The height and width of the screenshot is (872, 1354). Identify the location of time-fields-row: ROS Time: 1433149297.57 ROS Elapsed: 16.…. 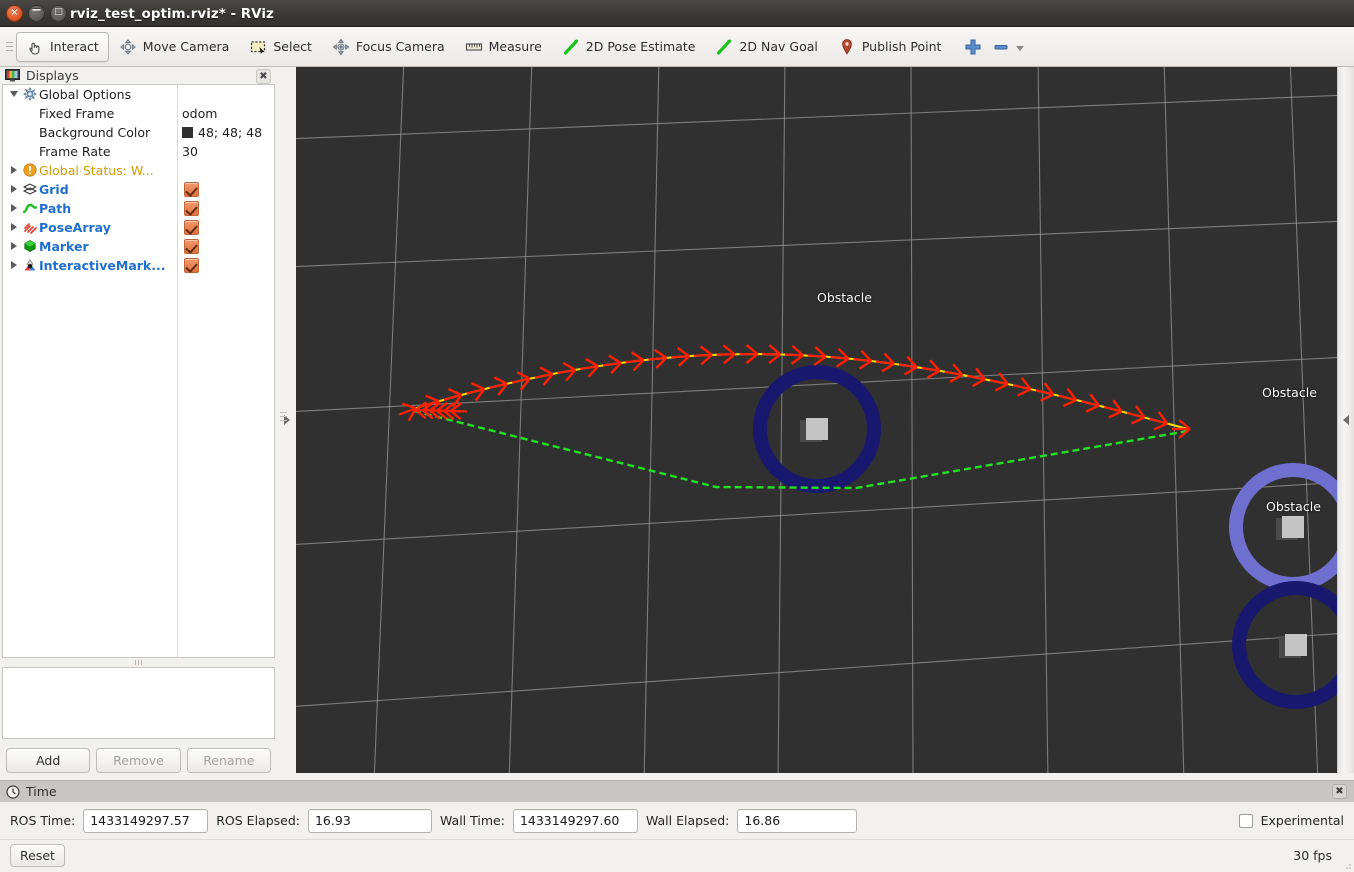
(677, 821).